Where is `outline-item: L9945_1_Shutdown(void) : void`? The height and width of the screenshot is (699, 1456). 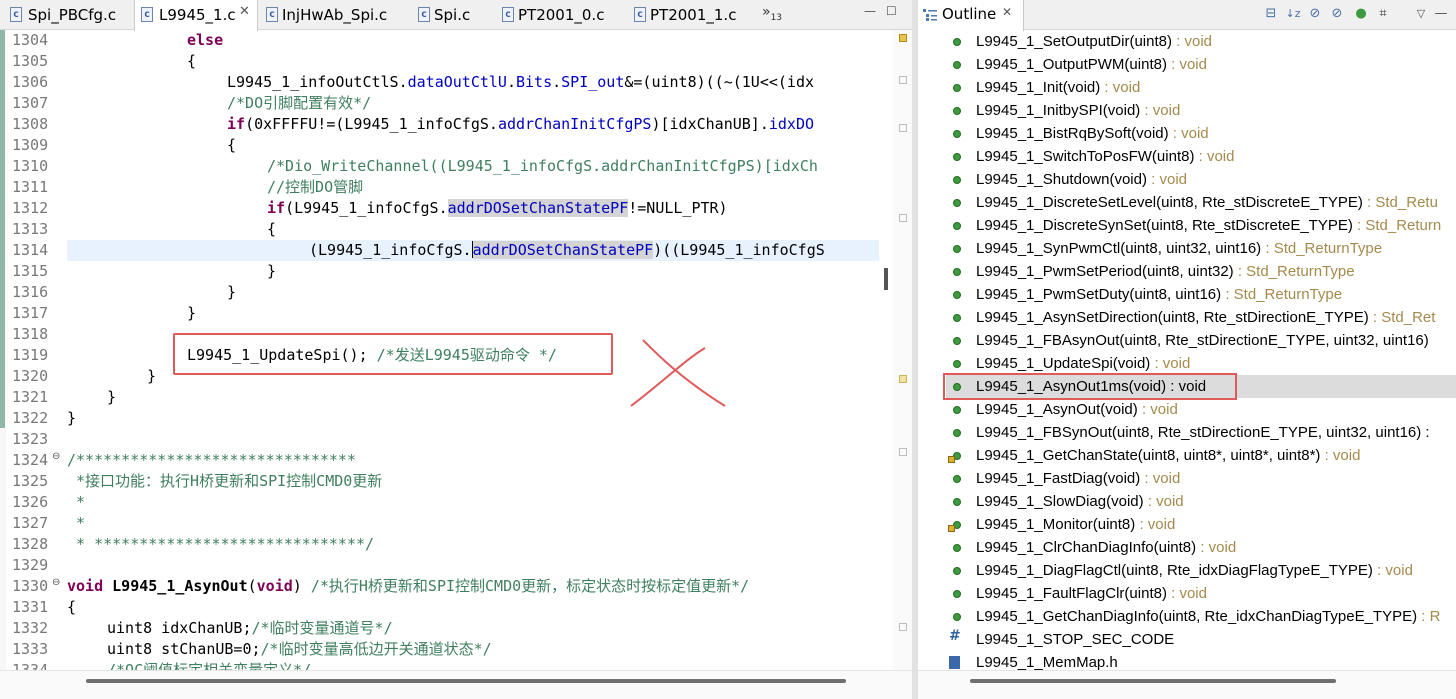 outline-item: L9945_1_Shutdown(void) : void is located at coordinates (1201, 179).